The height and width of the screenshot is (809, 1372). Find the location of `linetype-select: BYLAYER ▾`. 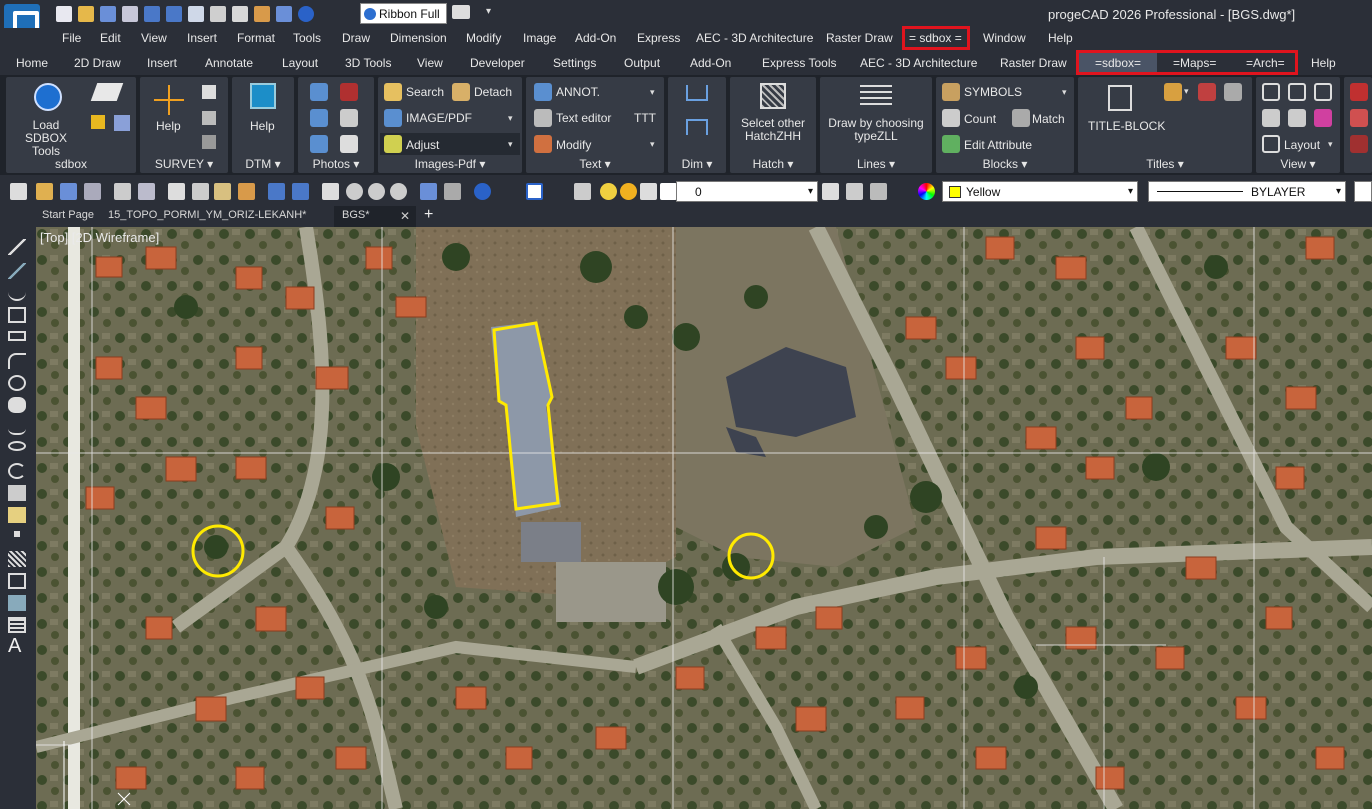

linetype-select: BYLAYER ▾ is located at coordinates (1247, 191).